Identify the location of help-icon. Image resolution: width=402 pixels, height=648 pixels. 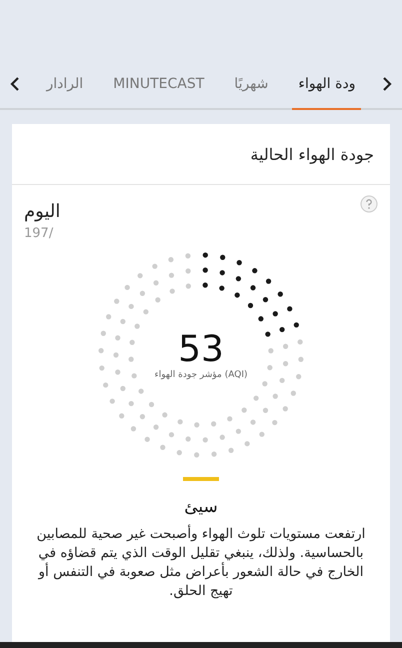
(369, 204).